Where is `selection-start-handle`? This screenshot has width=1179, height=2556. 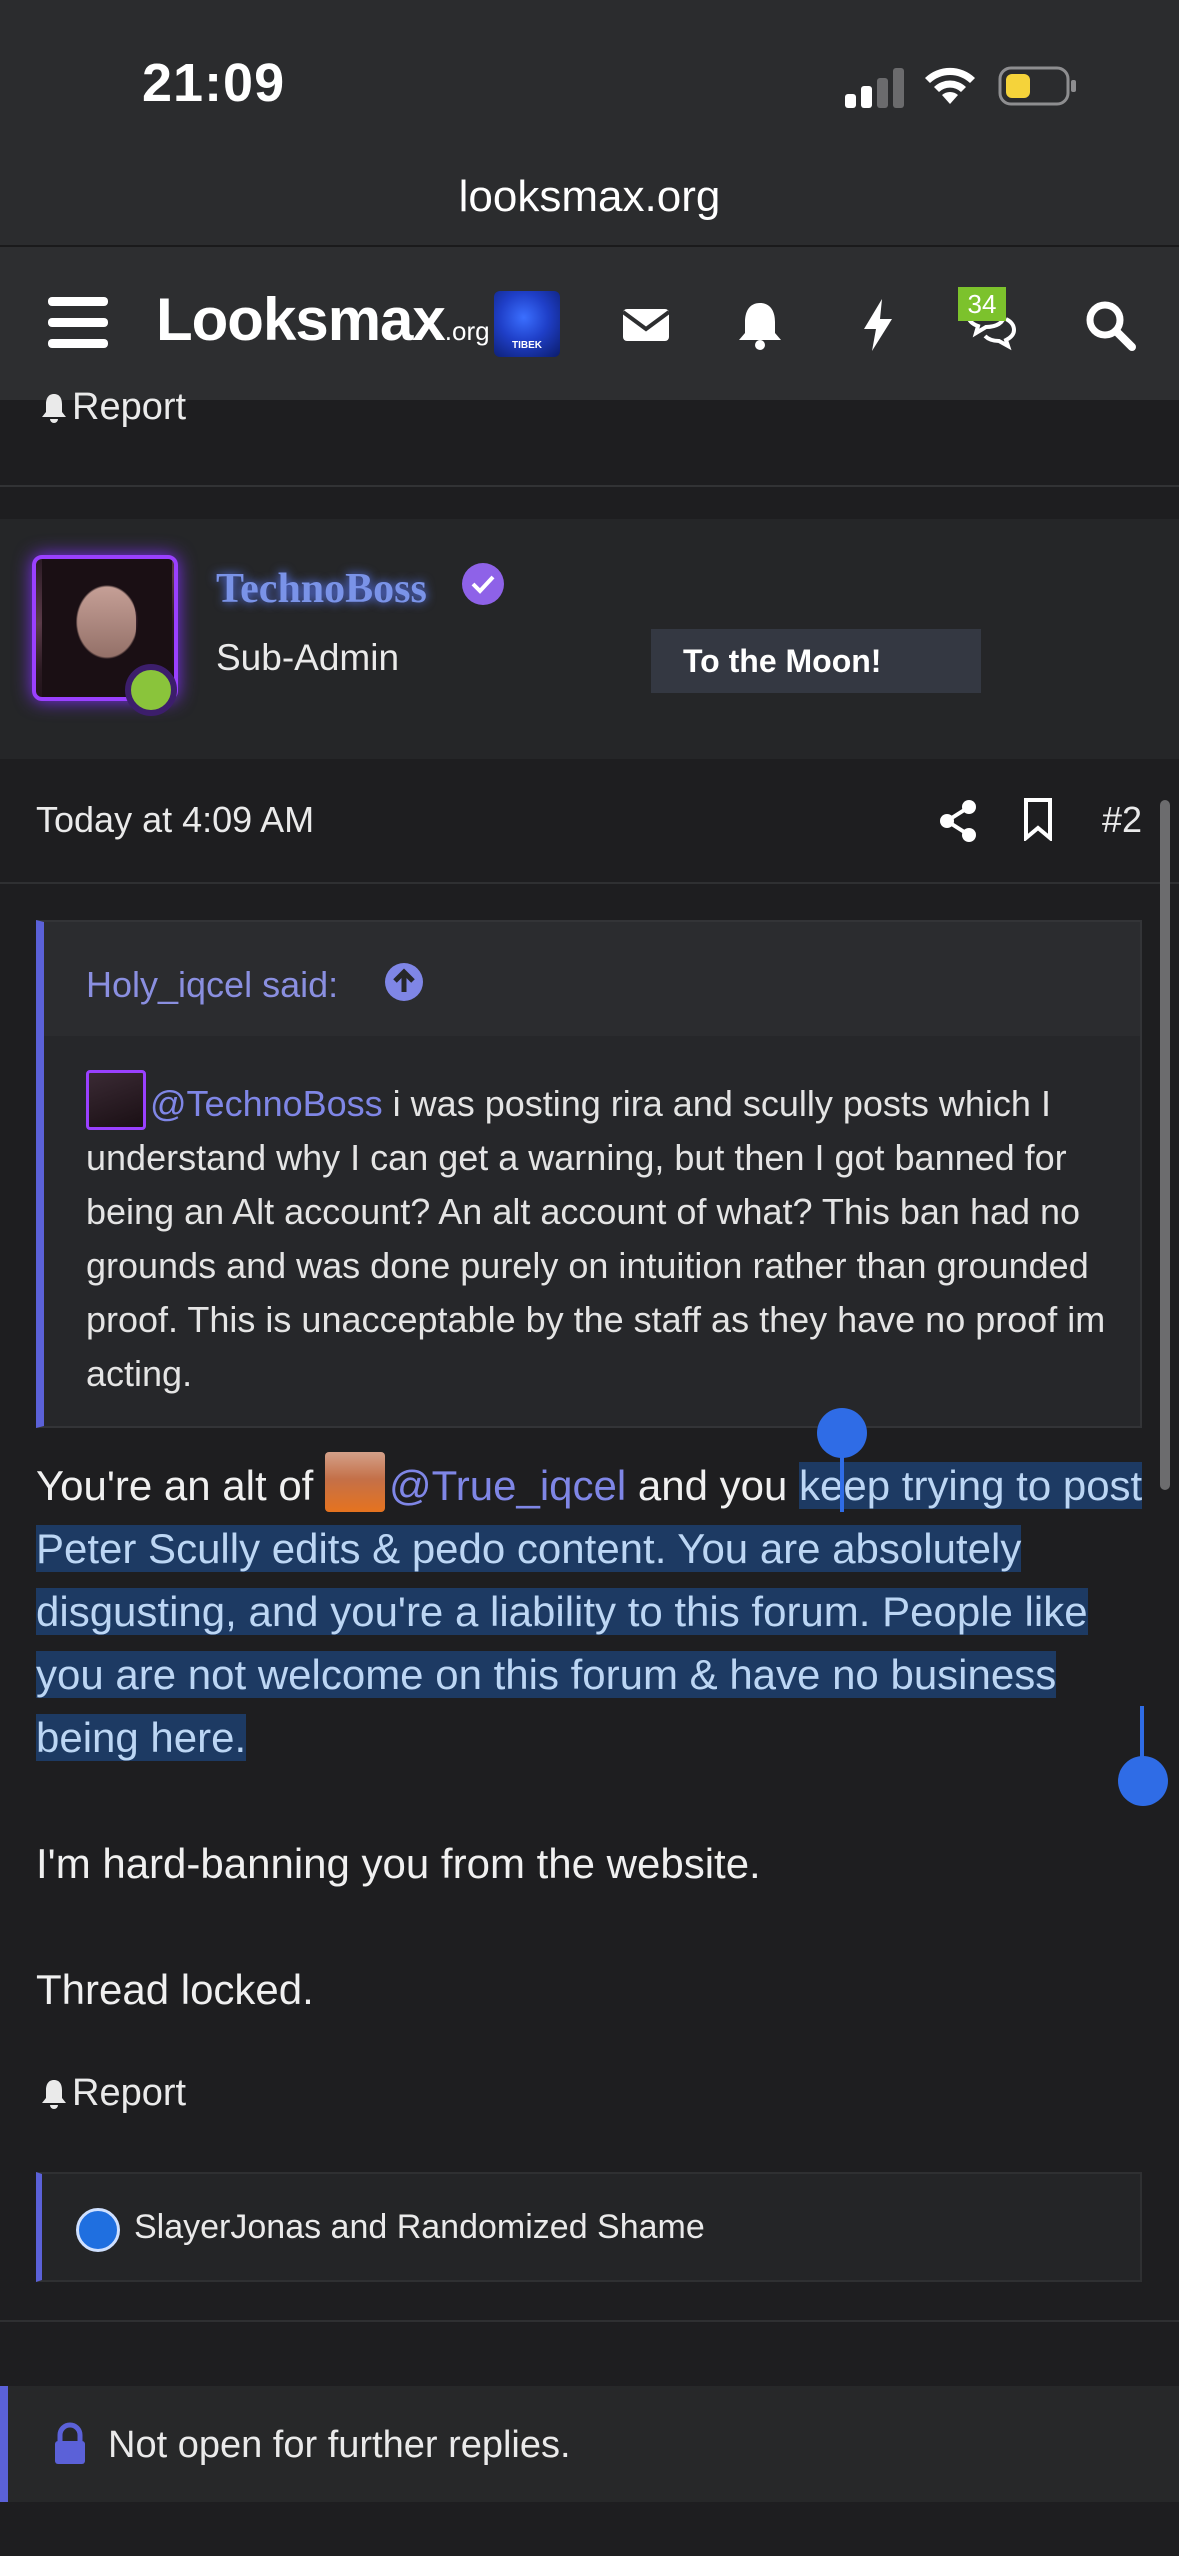 selection-start-handle is located at coordinates (842, 1433).